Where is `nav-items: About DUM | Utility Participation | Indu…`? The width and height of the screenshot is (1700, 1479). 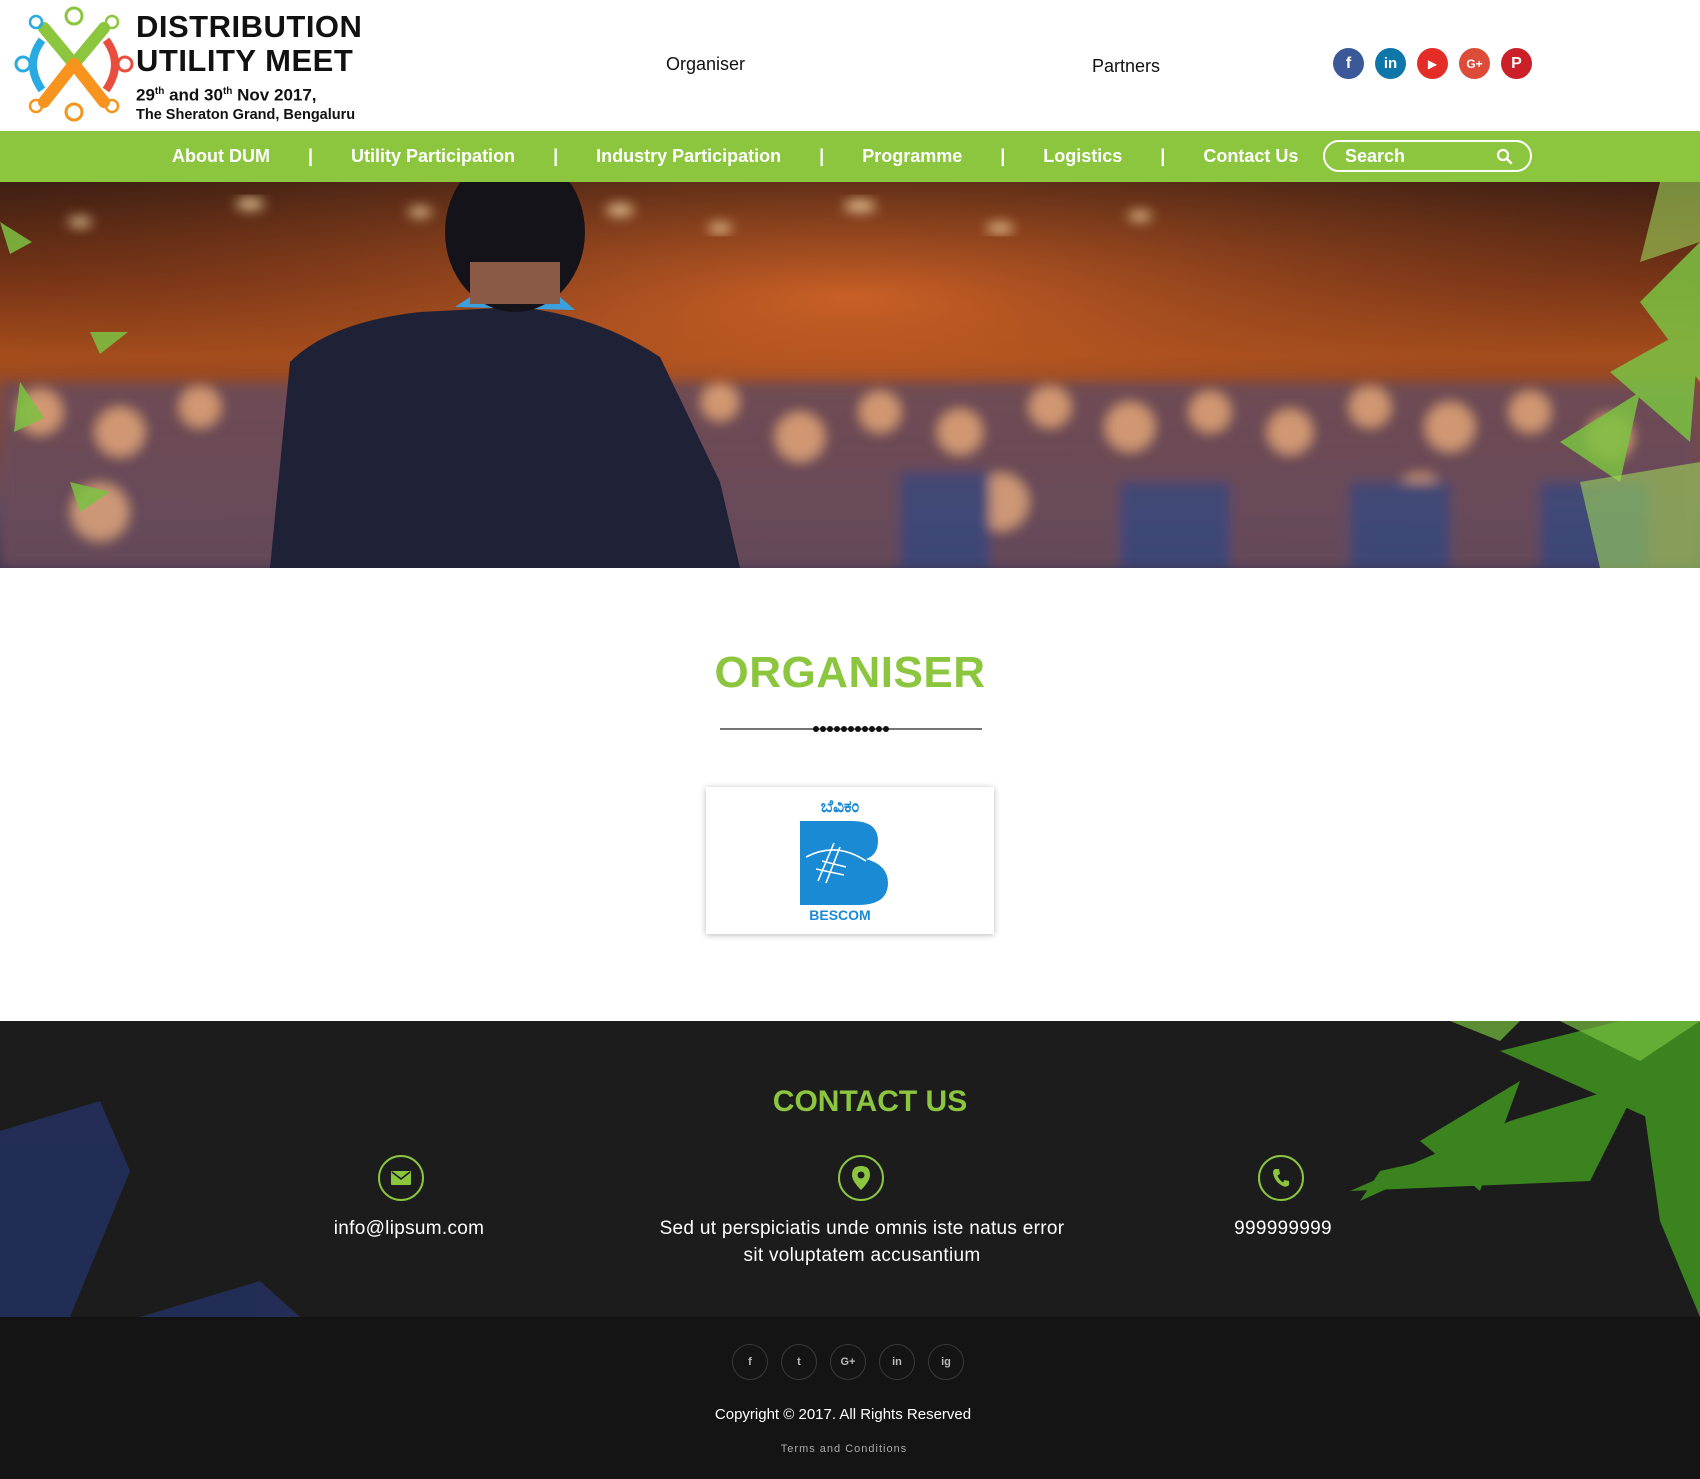 nav-items: About DUM | Utility Participation | Indu… is located at coordinates (735, 156).